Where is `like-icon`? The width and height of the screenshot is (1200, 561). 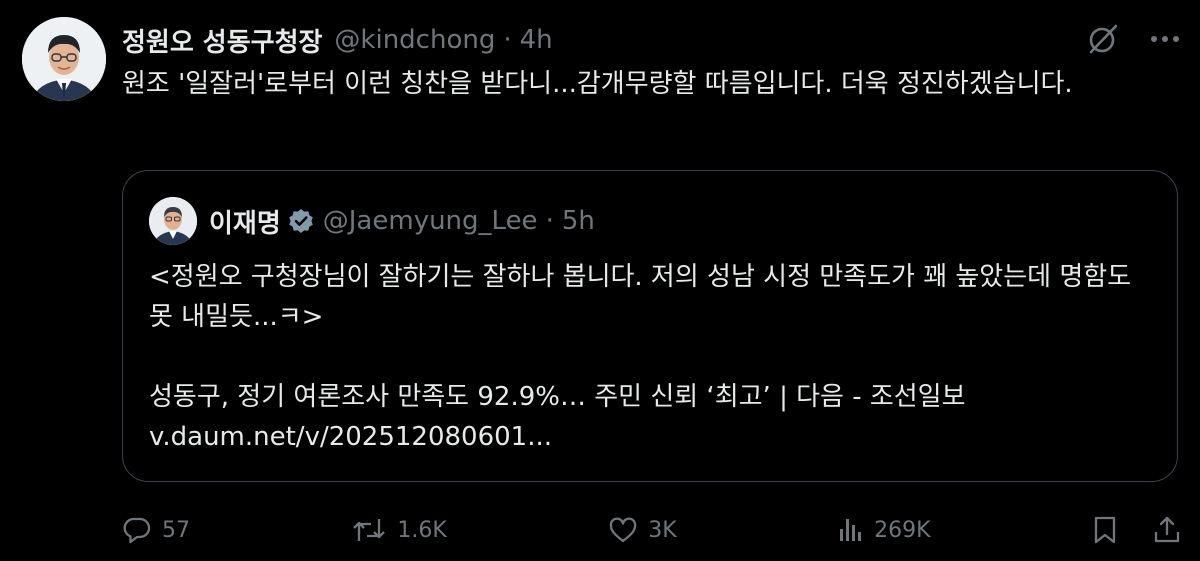 like-icon is located at coordinates (623, 530).